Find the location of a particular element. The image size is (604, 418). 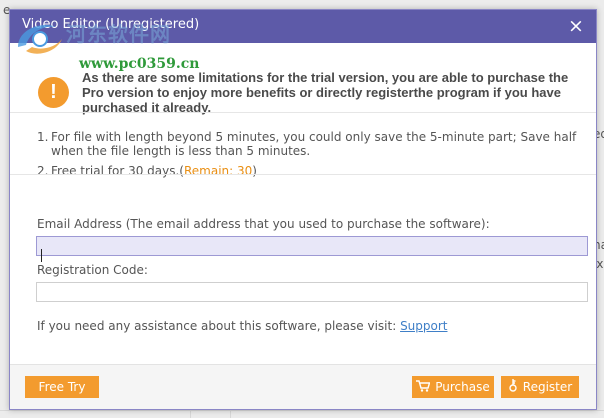

key-icon is located at coordinates (513, 387).